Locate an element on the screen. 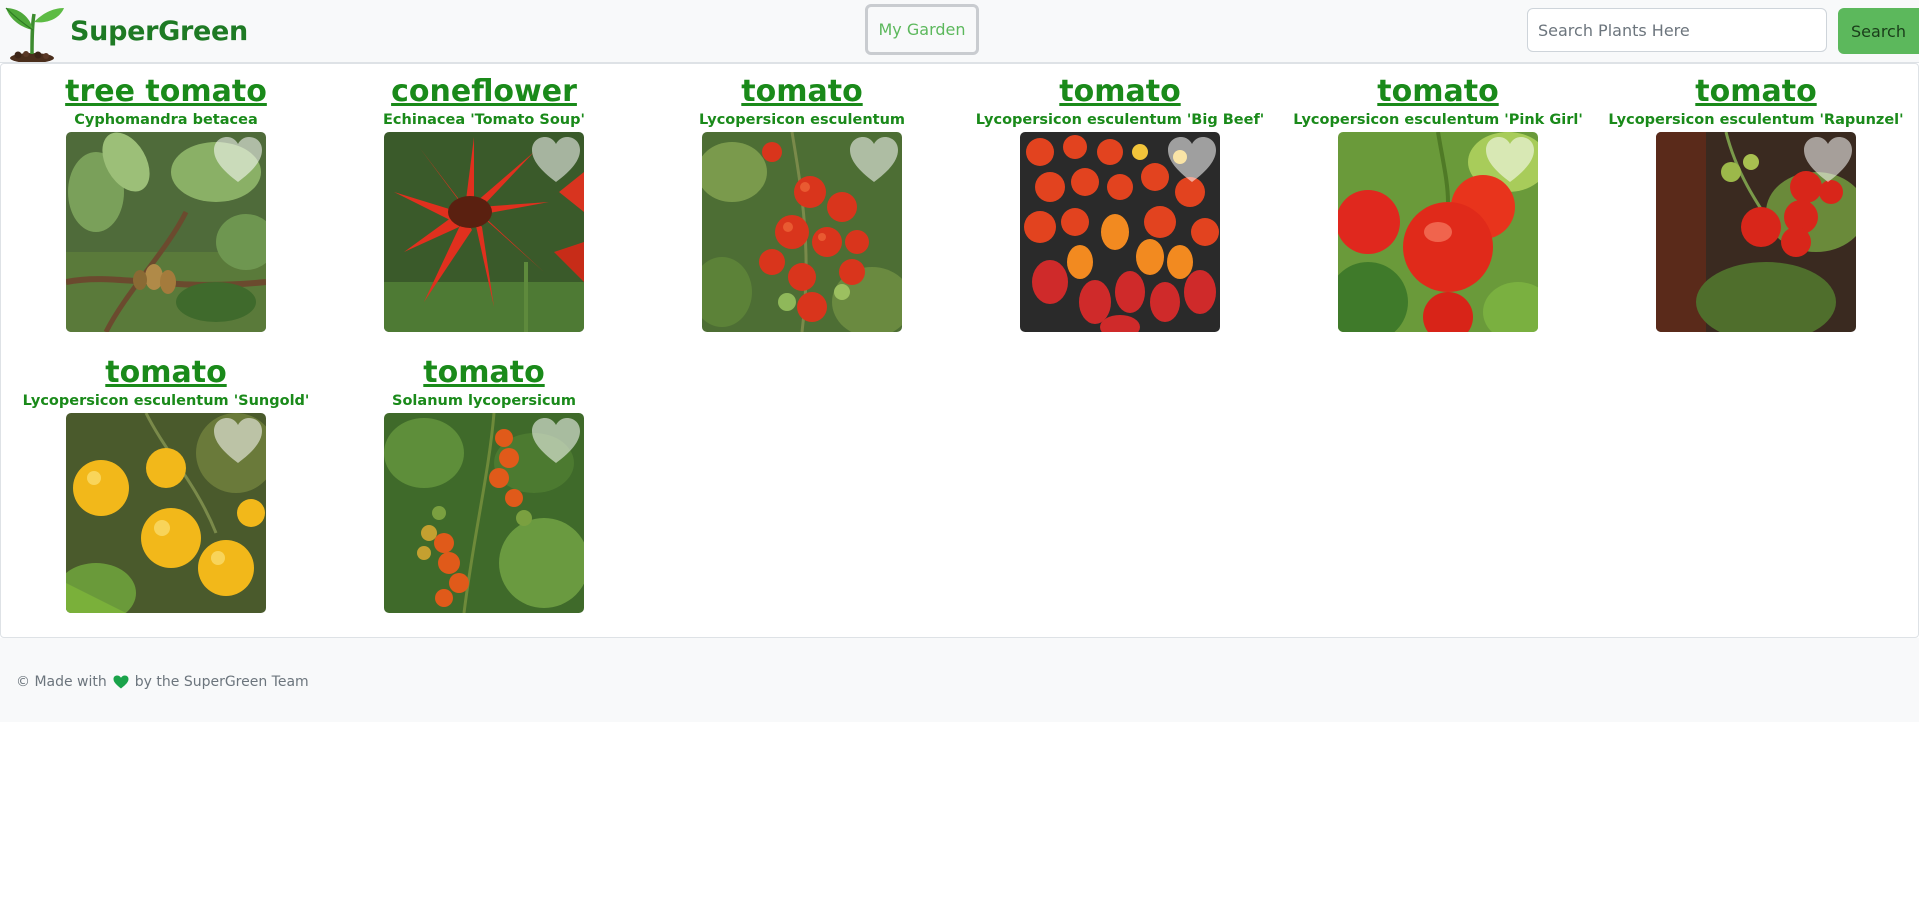 The width and height of the screenshot is (1919, 921). plant-scientific-name: Lycopersicon esculentum 'Sungold' is located at coordinates (166, 401).